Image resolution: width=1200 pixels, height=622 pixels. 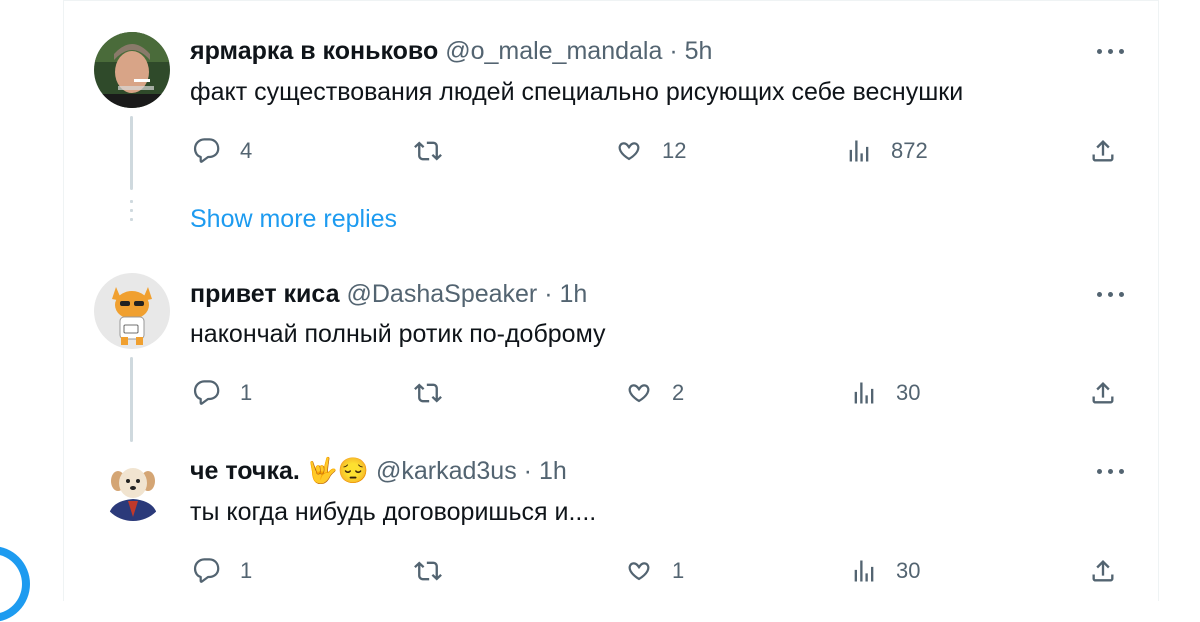 I want to click on tweet-header: ярмарка в коньково @o_male_mandala · 5h, so click(x=451, y=51).